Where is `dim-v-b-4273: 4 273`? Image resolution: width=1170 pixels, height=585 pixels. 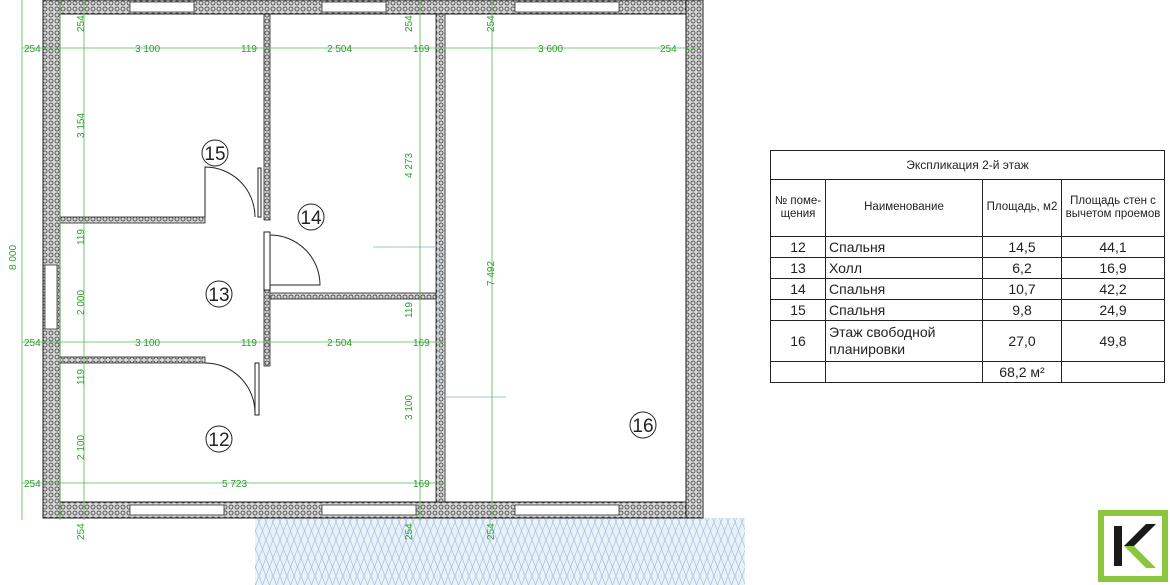
dim-v-b-4273: 4 273 is located at coordinates (409, 165).